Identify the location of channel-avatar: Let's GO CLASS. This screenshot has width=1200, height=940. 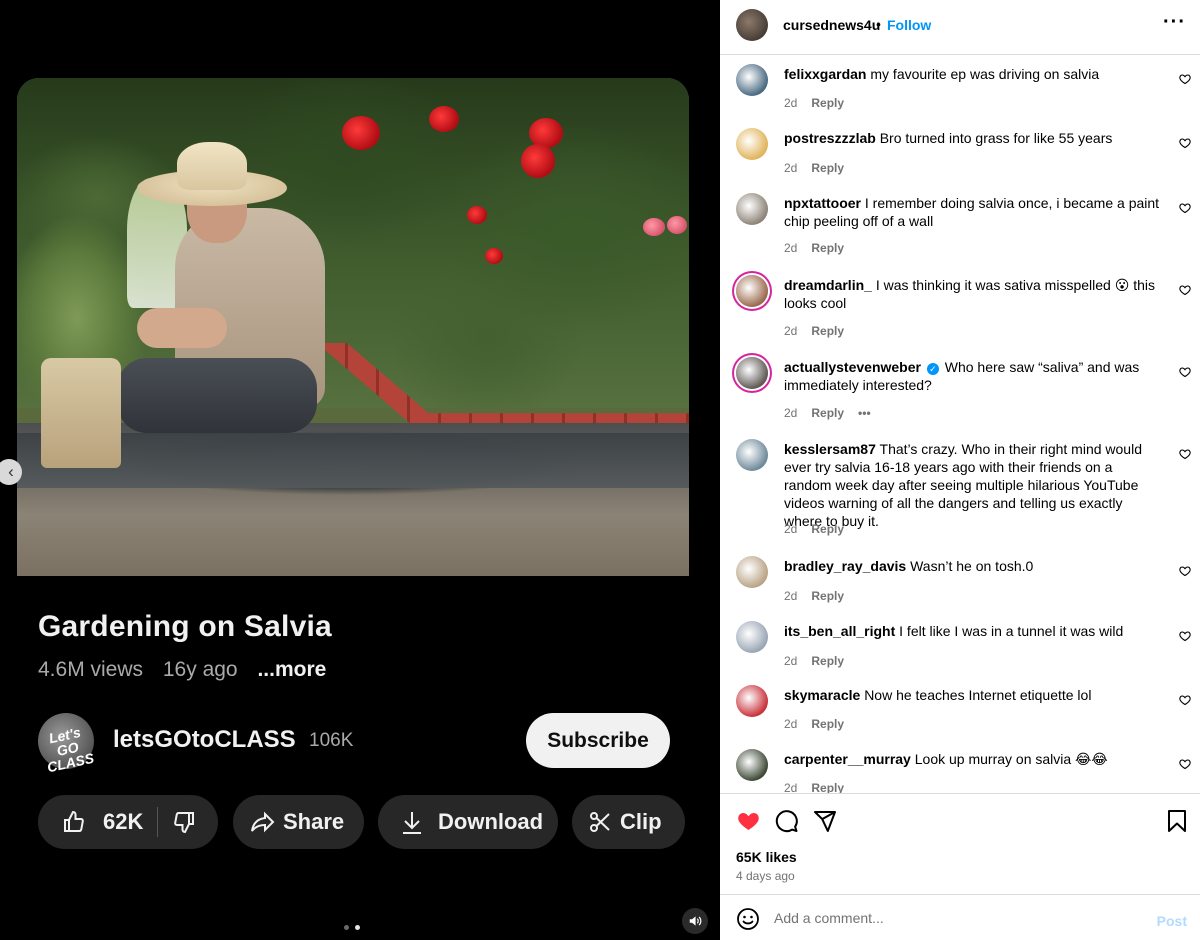
(66, 741).